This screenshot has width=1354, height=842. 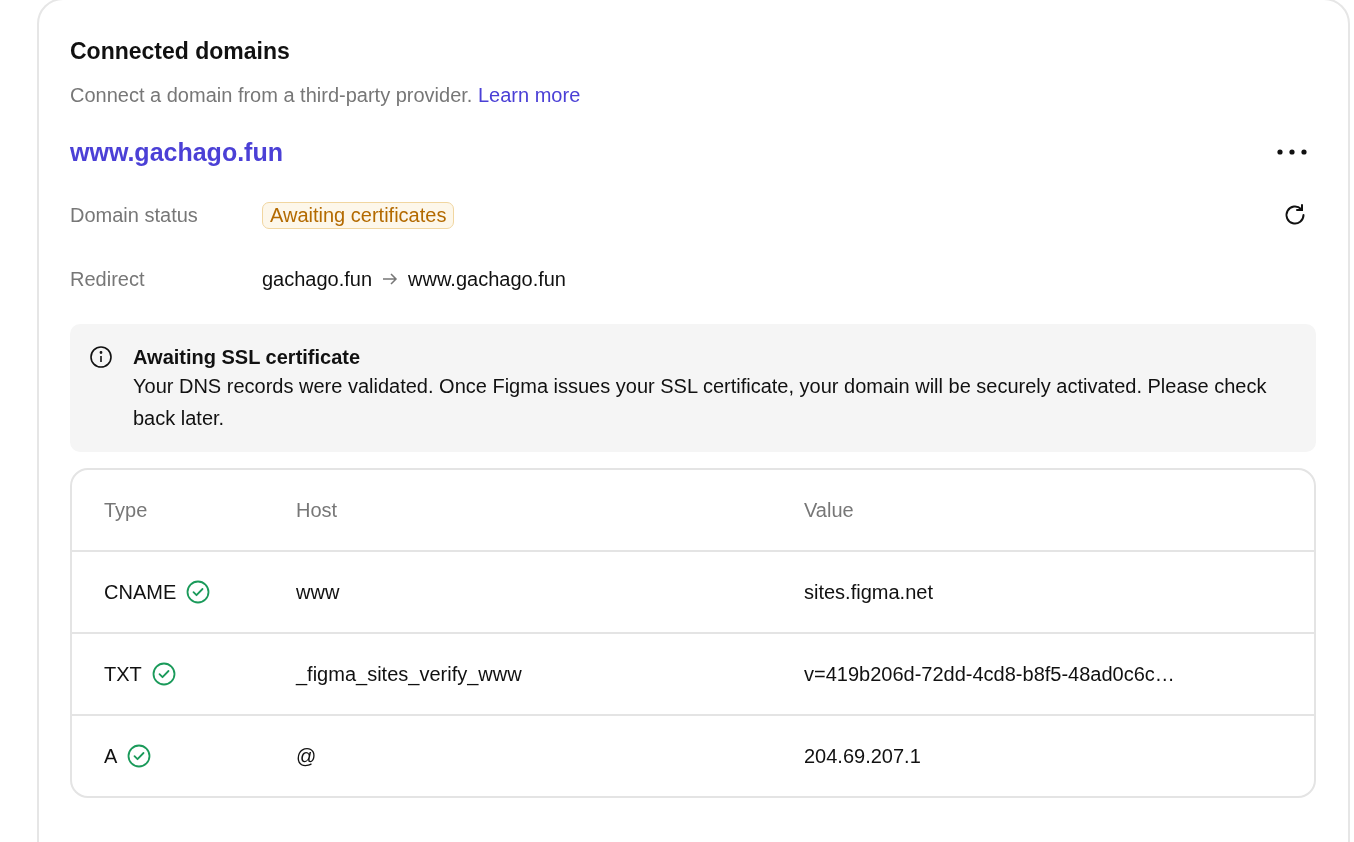 What do you see at coordinates (176, 152) in the screenshot?
I see `domain-link: www.gachago.fun` at bounding box center [176, 152].